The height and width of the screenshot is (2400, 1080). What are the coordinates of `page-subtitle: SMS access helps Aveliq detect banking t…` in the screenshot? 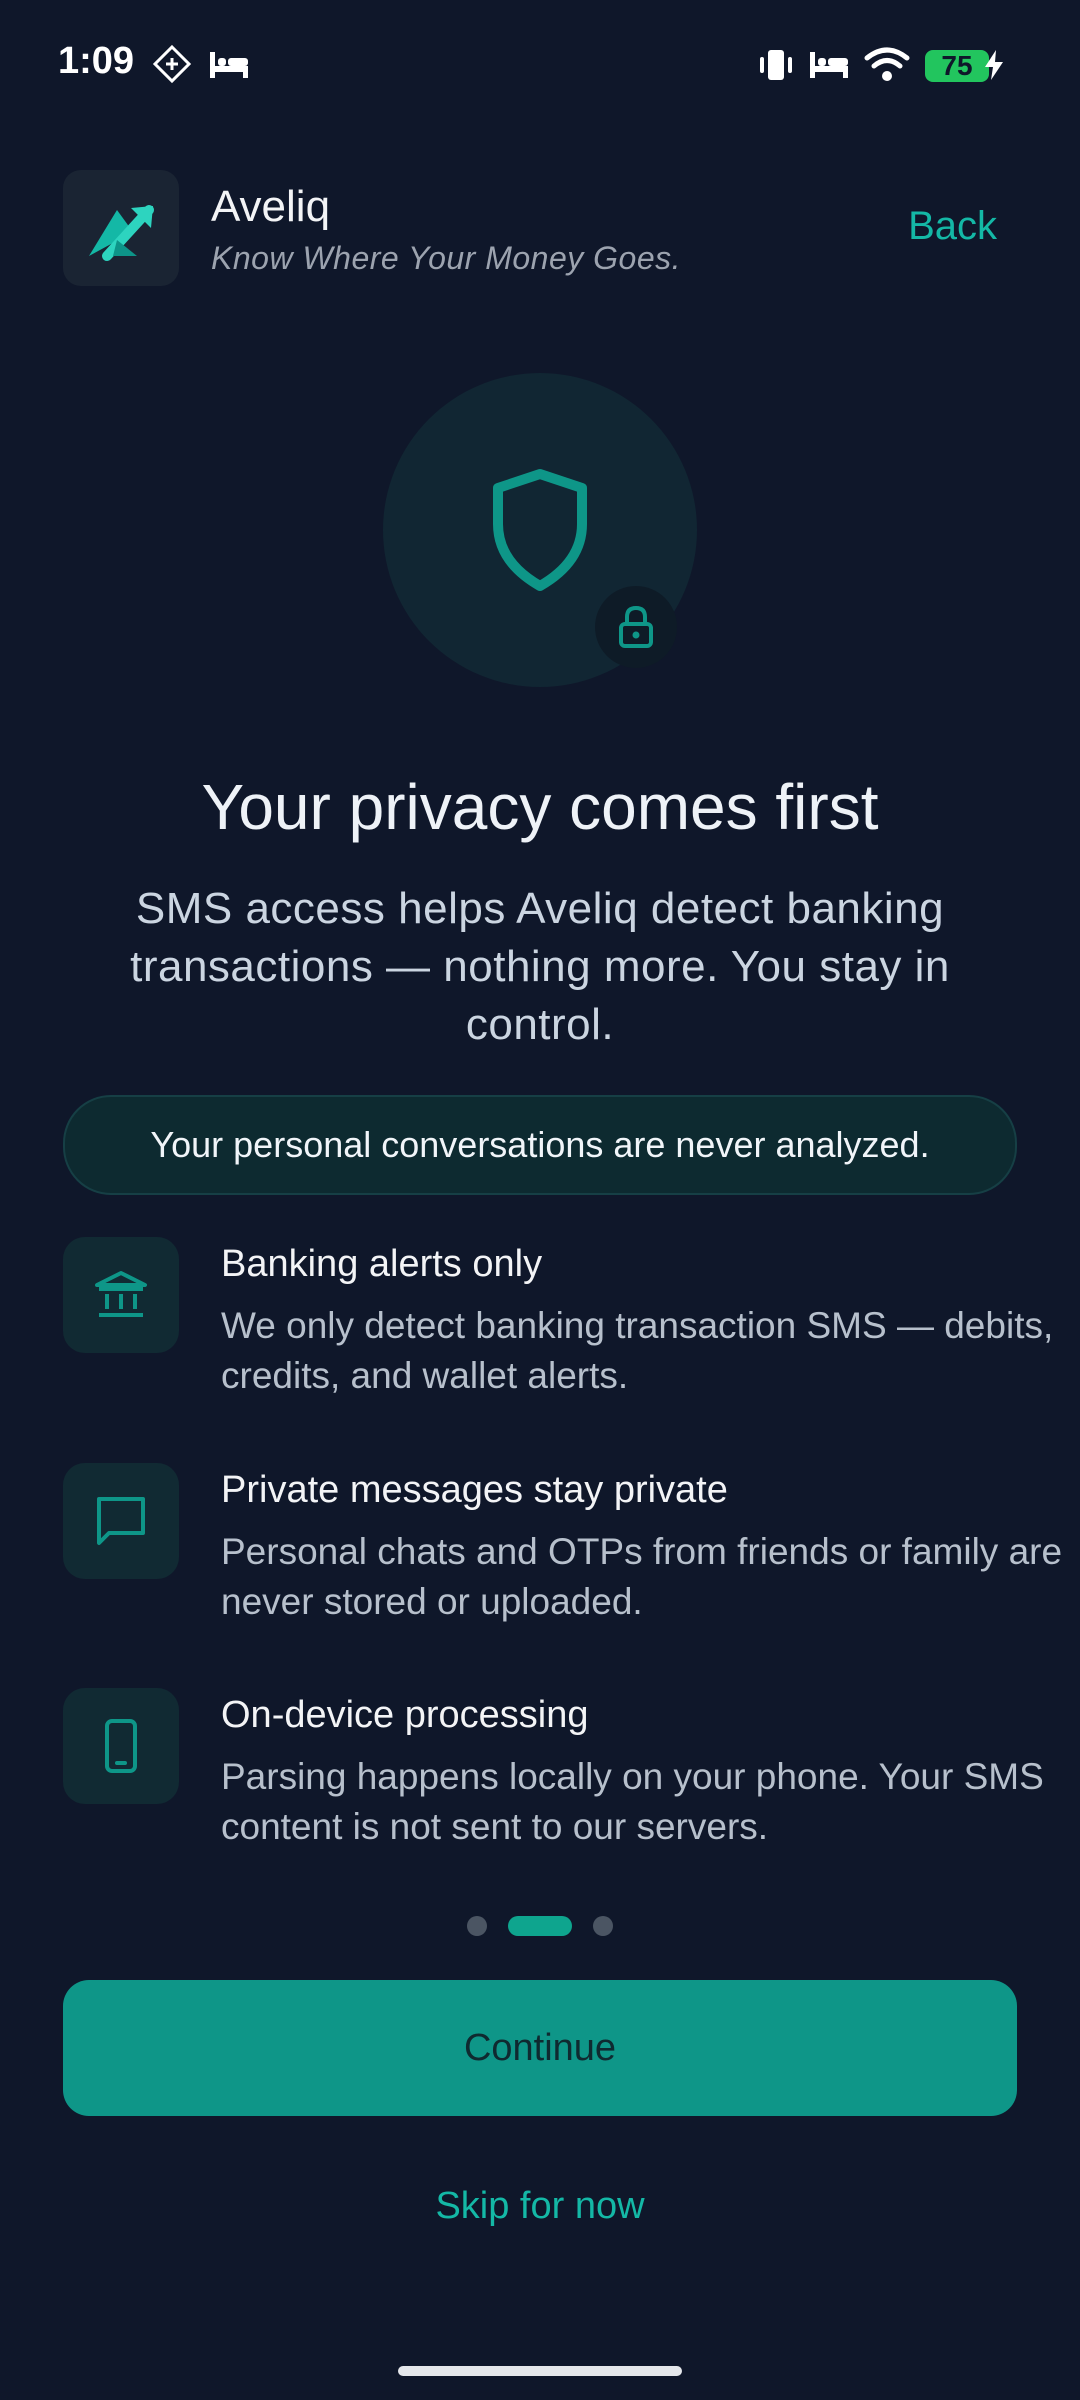 It's located at (540, 966).